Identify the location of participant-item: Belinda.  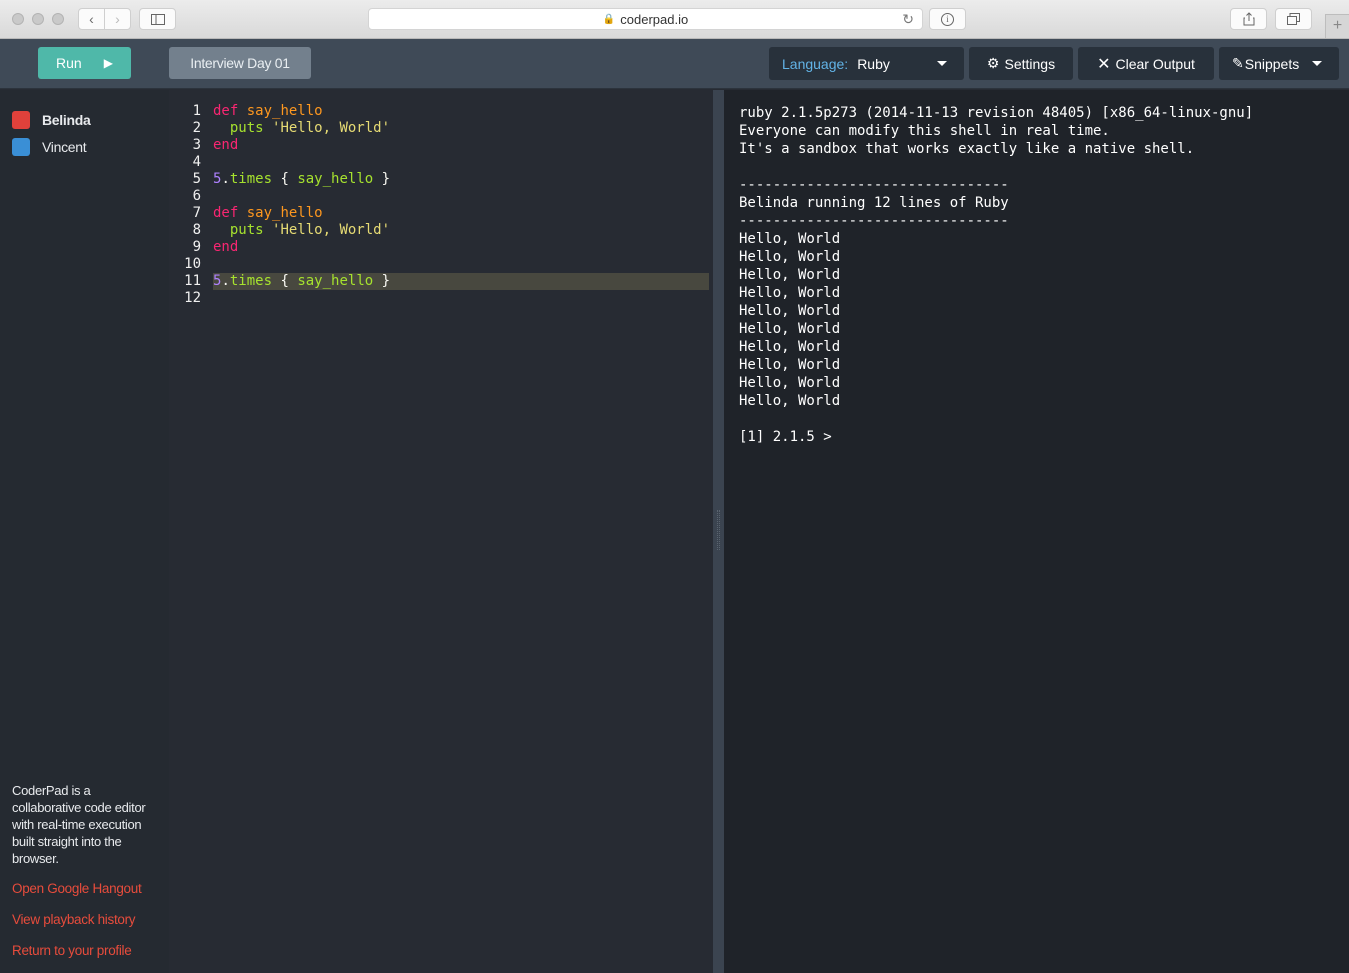
(51, 120).